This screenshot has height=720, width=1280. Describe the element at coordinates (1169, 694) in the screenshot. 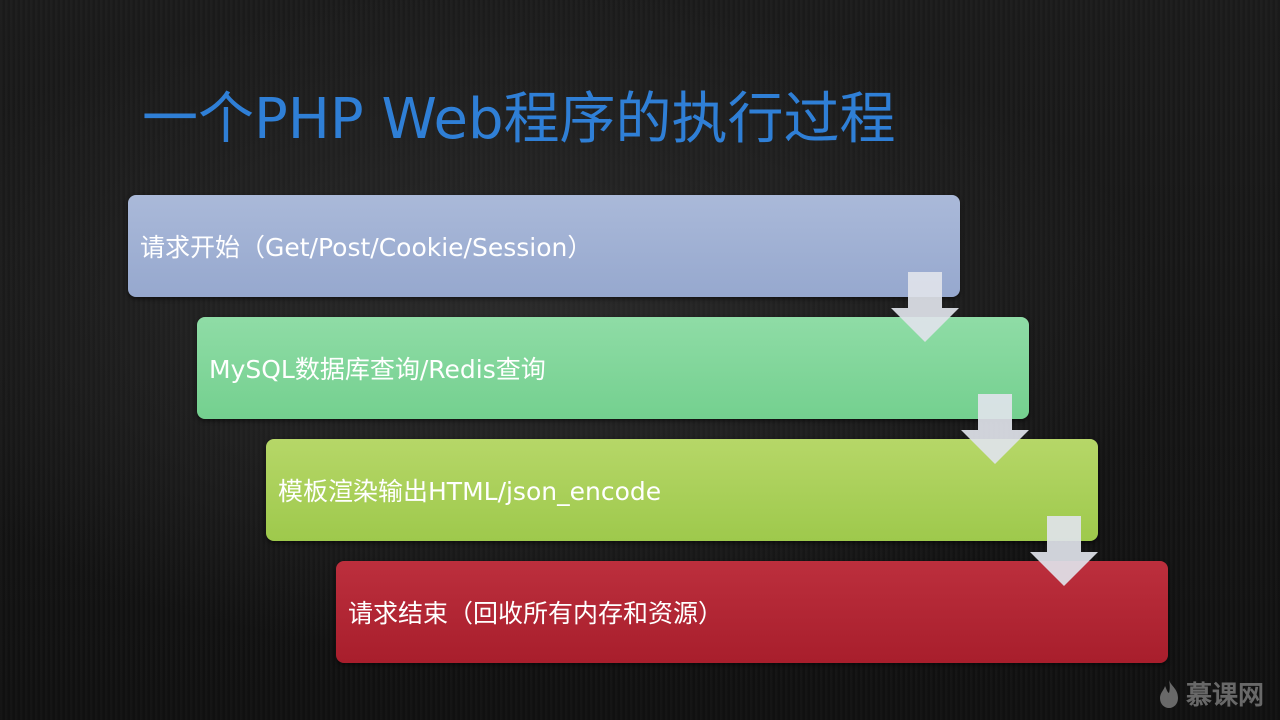

I see `flame-icon` at that location.